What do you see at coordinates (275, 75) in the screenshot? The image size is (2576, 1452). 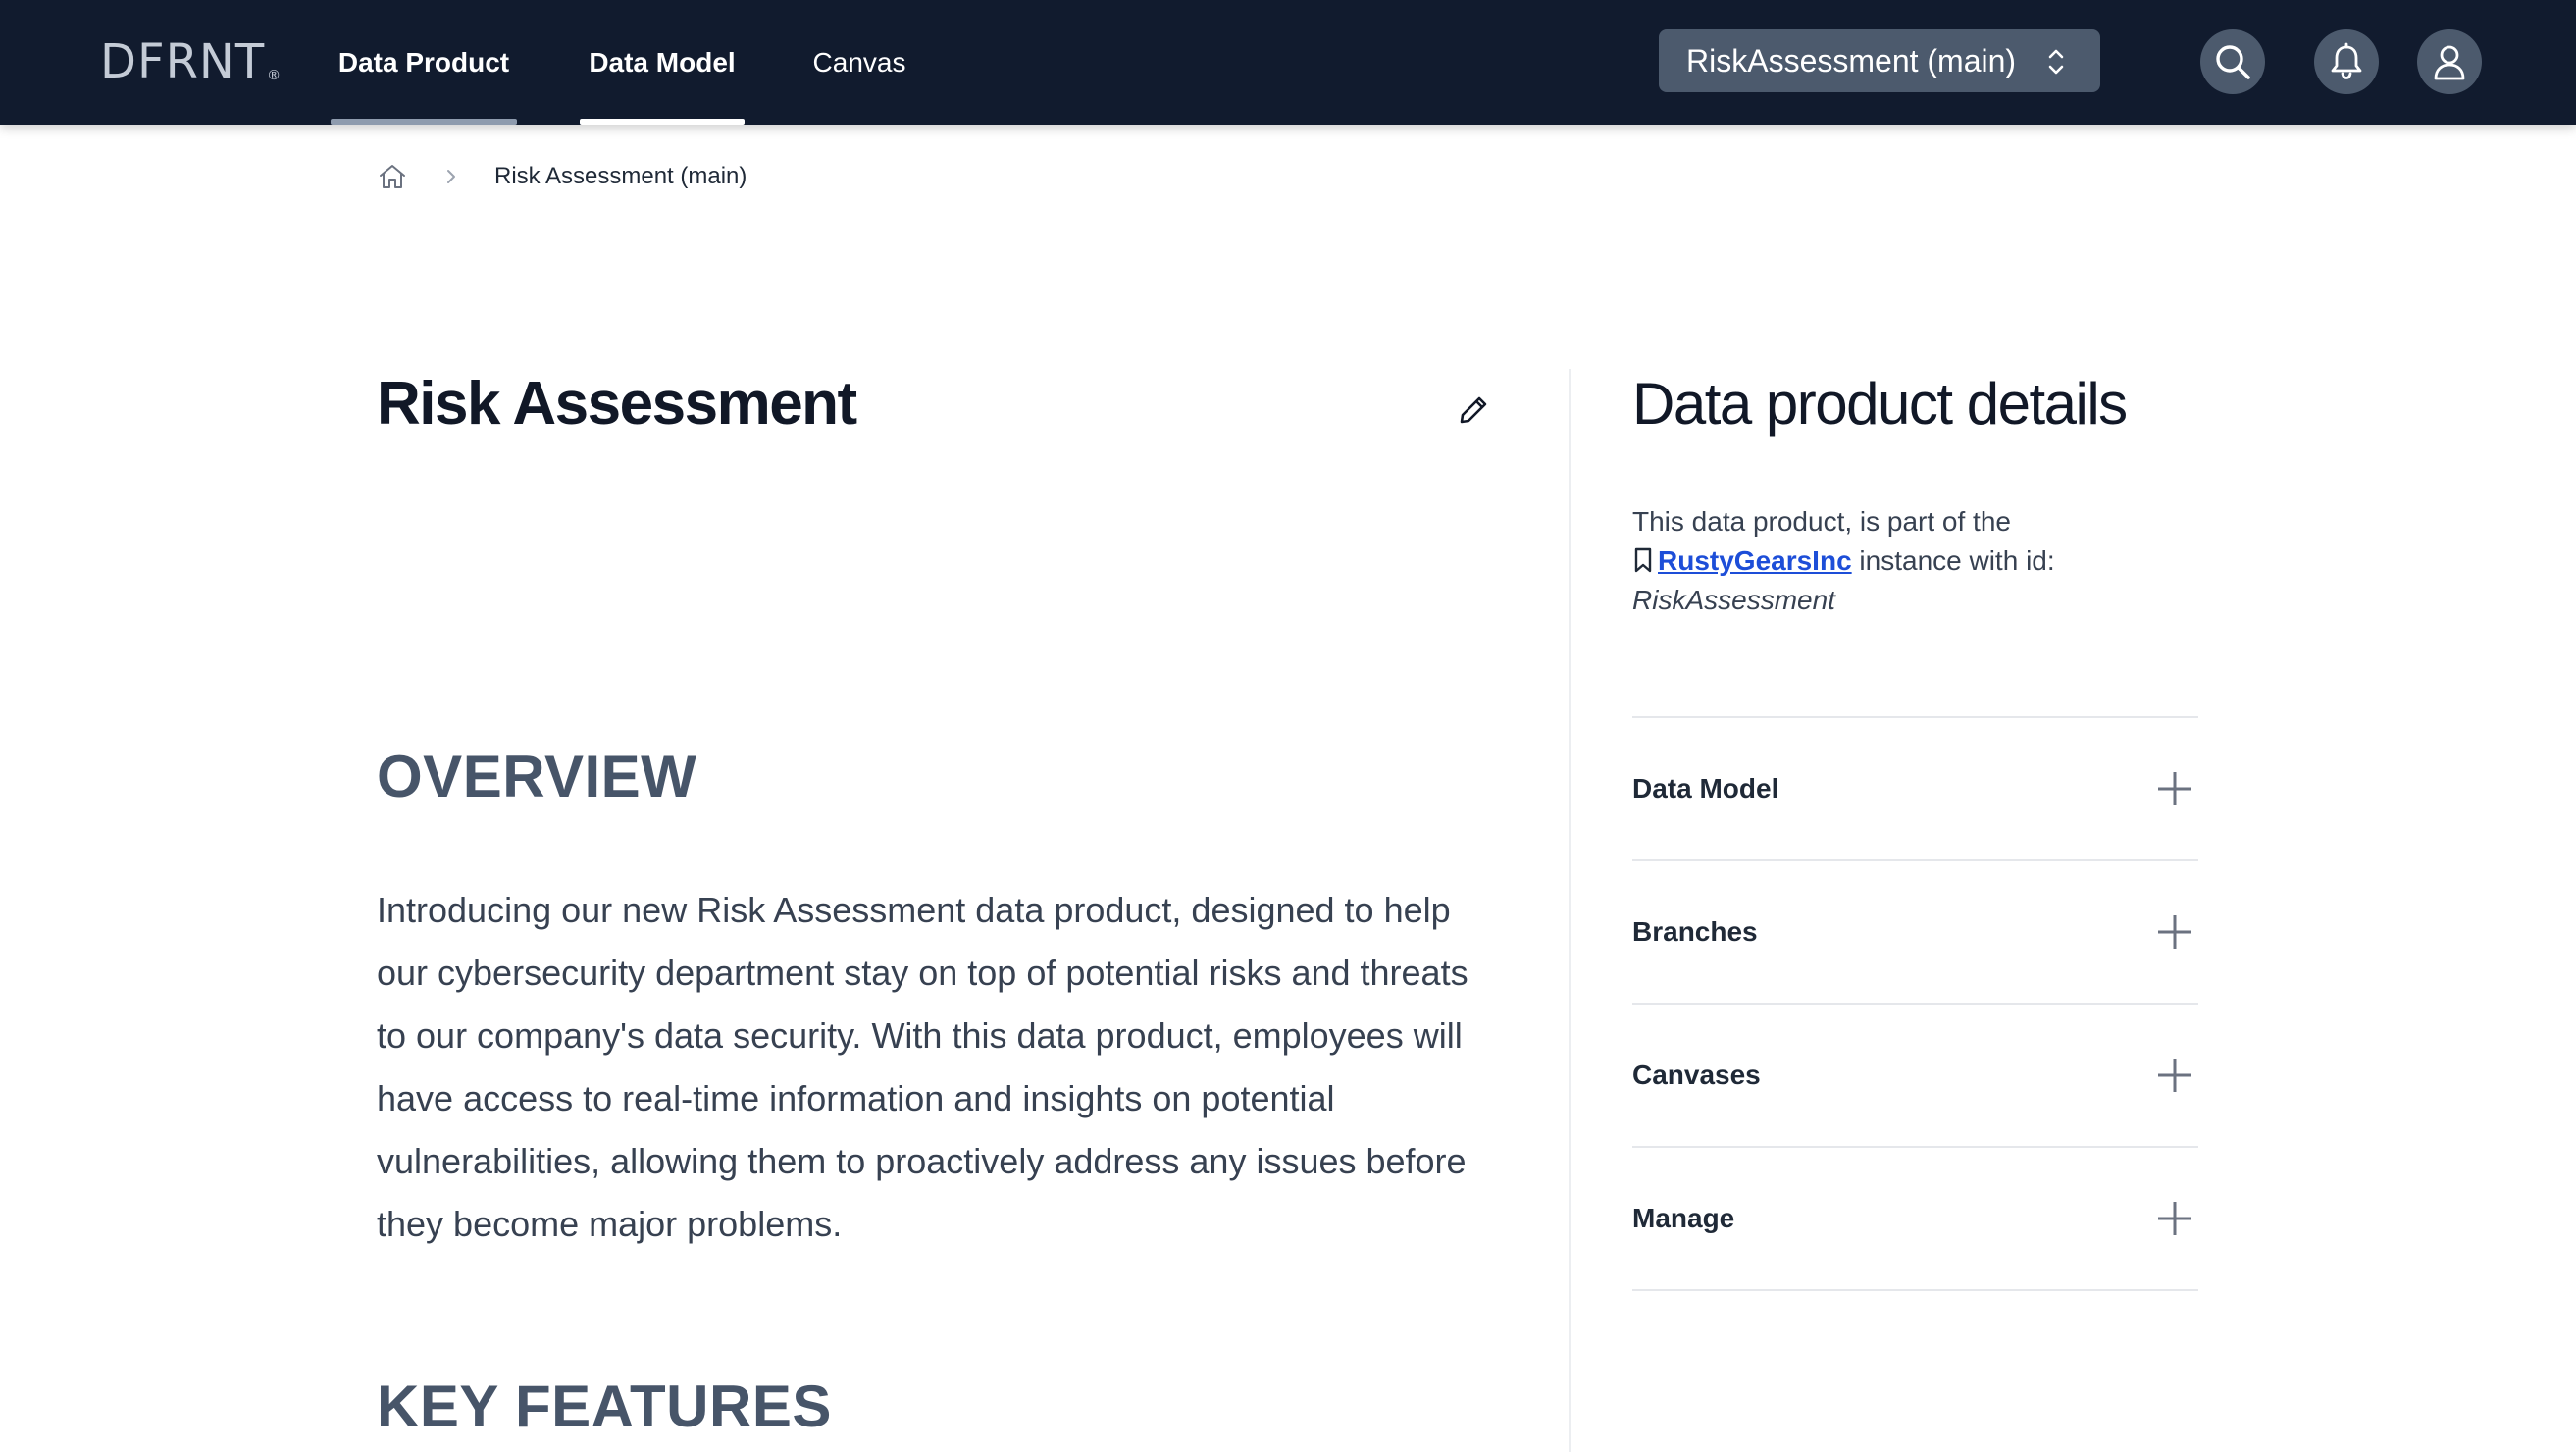 I see `registered-mark: ®` at bounding box center [275, 75].